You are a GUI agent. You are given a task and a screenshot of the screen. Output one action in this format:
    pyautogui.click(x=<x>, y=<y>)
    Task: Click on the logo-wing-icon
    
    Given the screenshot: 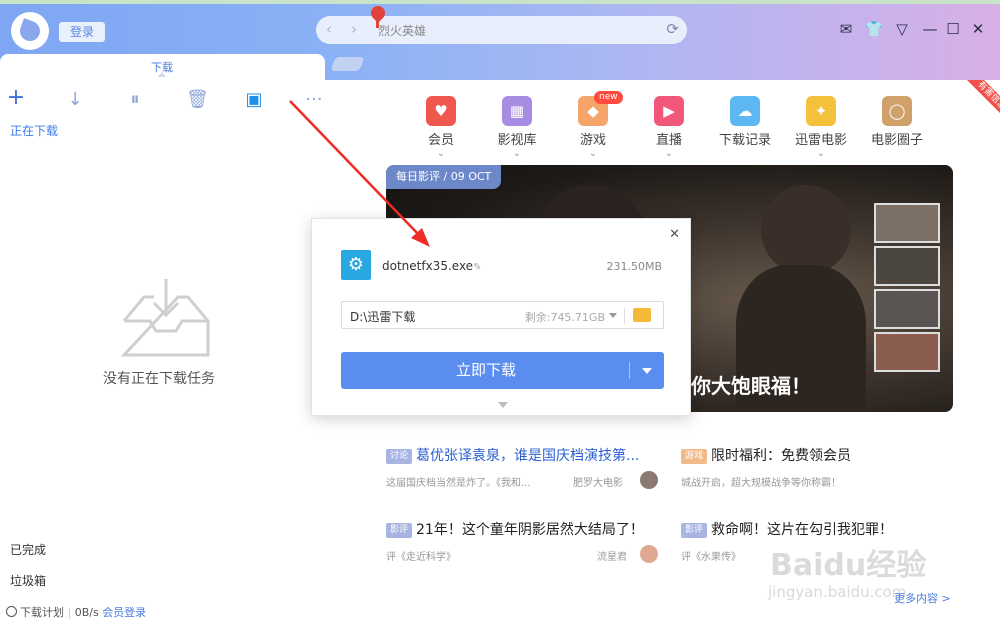 What is the action you would take?
    pyautogui.click(x=30, y=31)
    